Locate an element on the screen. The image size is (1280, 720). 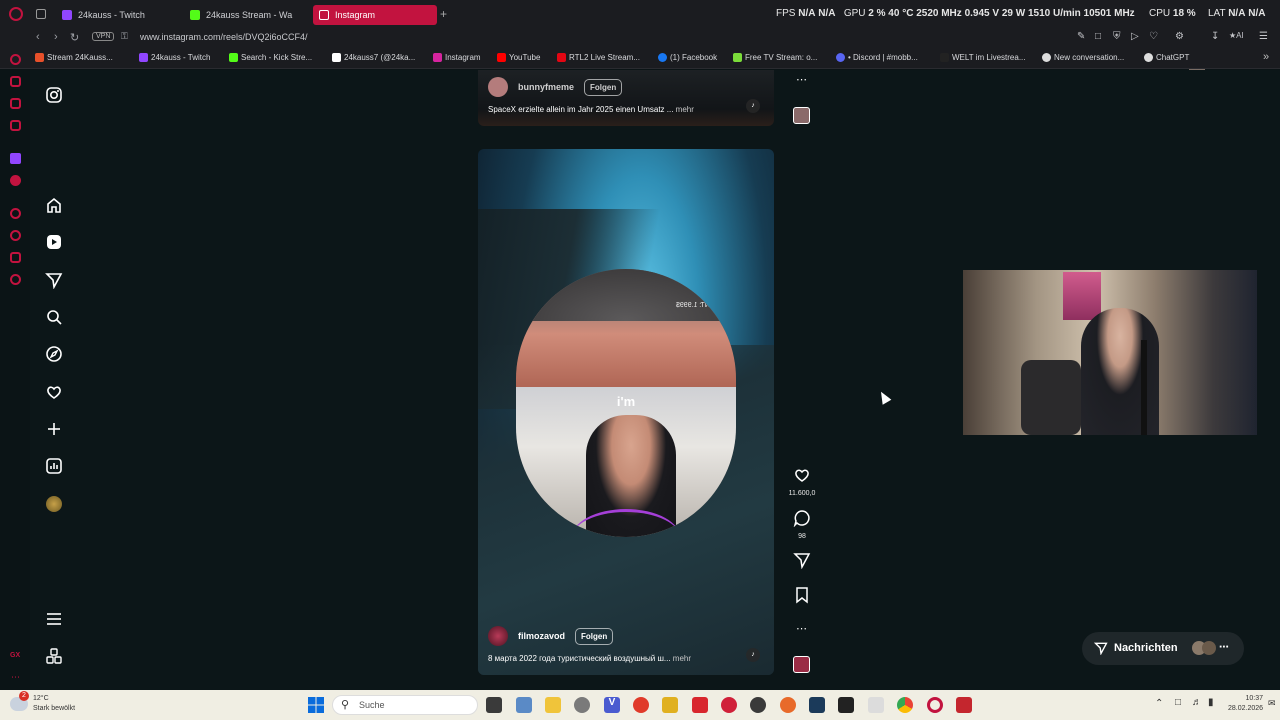
task-view-icon is located at coordinates (494, 705).